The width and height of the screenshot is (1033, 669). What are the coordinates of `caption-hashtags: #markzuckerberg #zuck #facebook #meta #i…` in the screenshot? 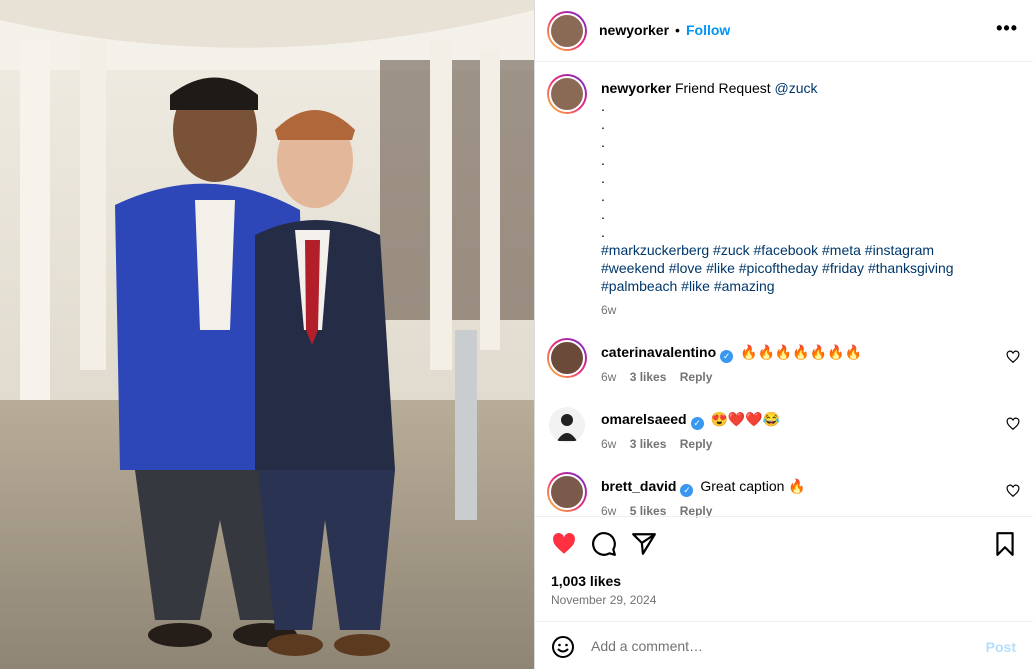 It's located at (811, 268).